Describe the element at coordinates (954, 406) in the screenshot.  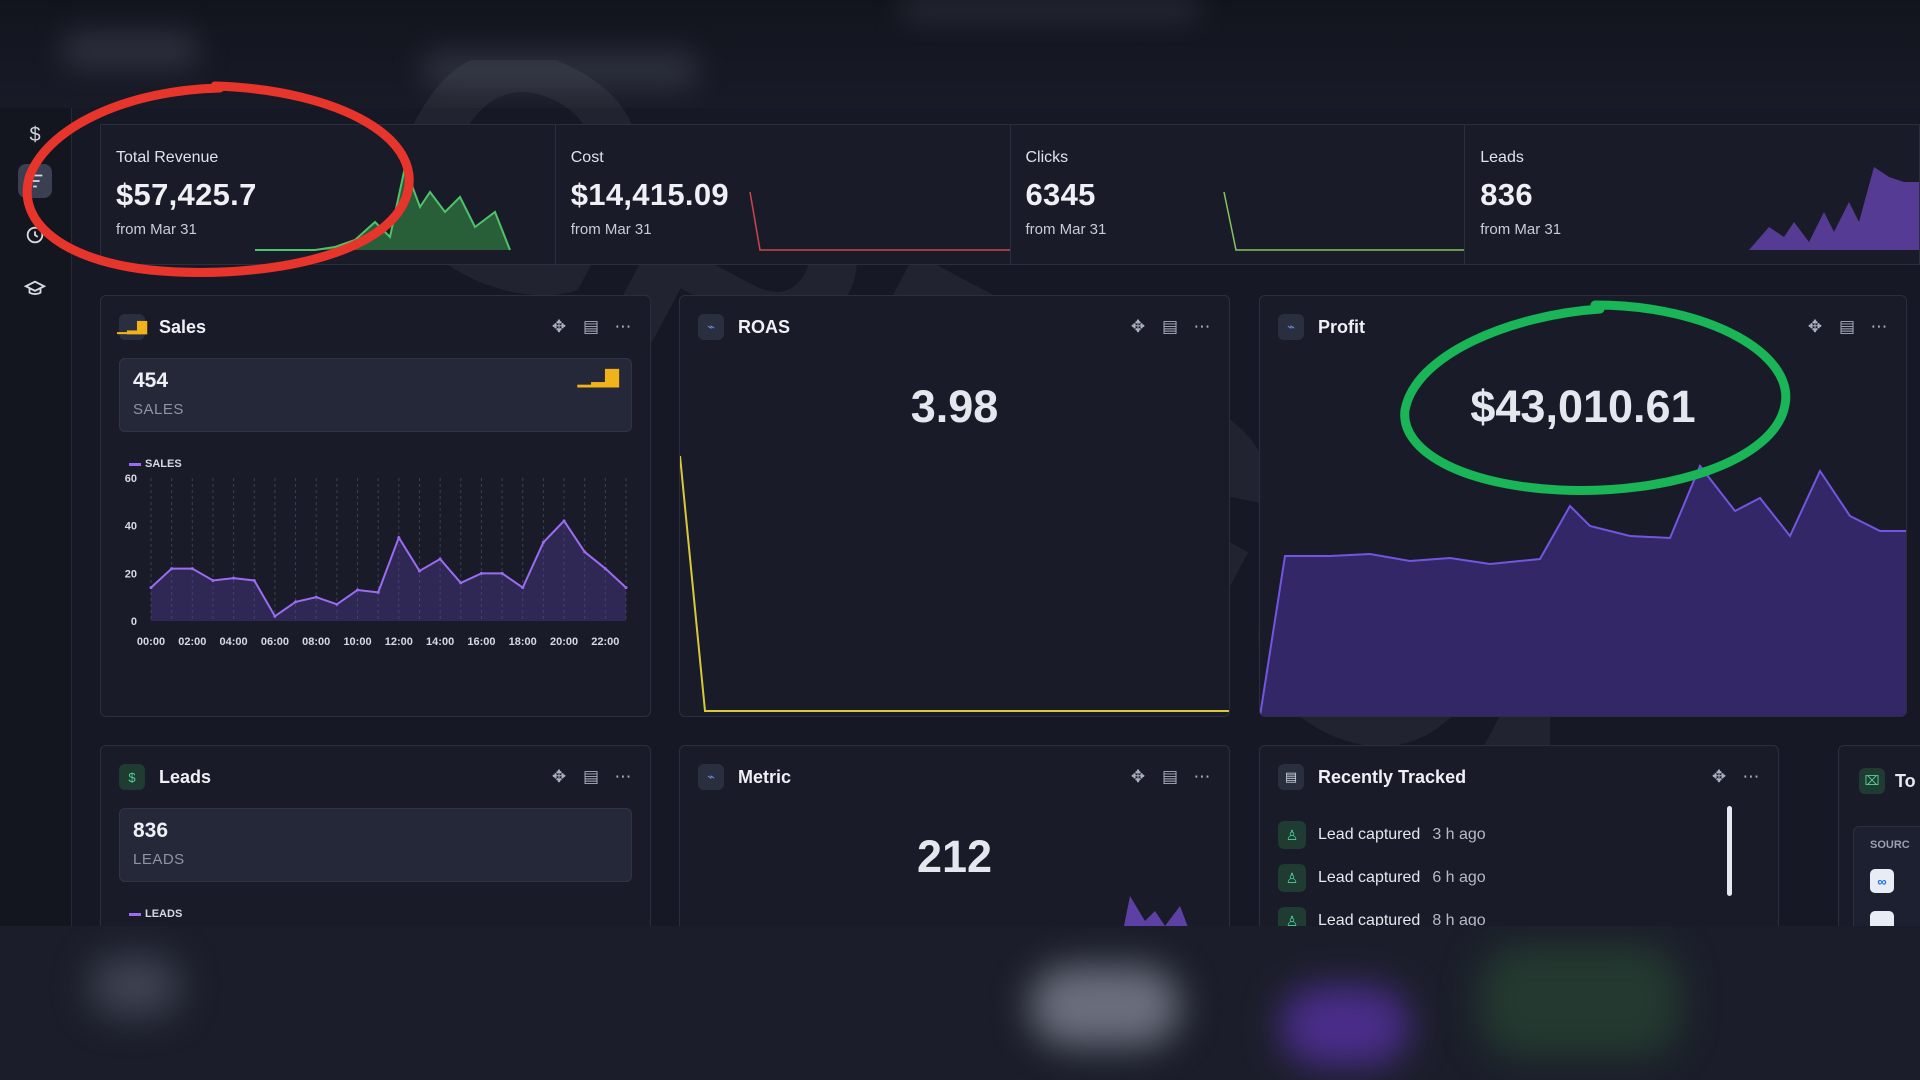
I see `roas-value: 3.98` at that location.